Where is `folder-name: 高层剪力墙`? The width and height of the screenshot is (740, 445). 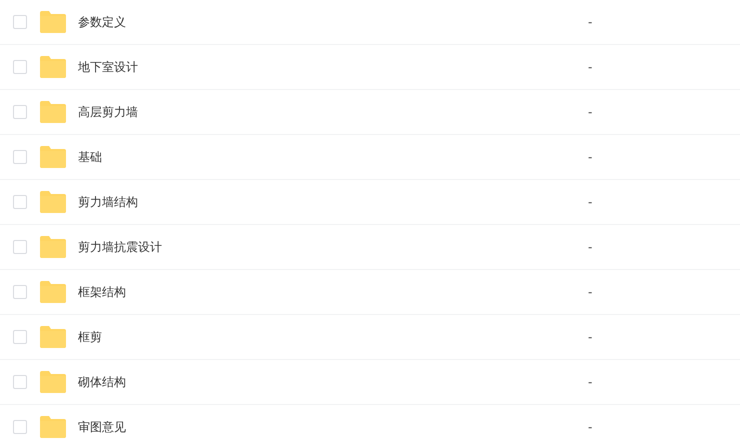 folder-name: 高层剪力墙 is located at coordinates (333, 112).